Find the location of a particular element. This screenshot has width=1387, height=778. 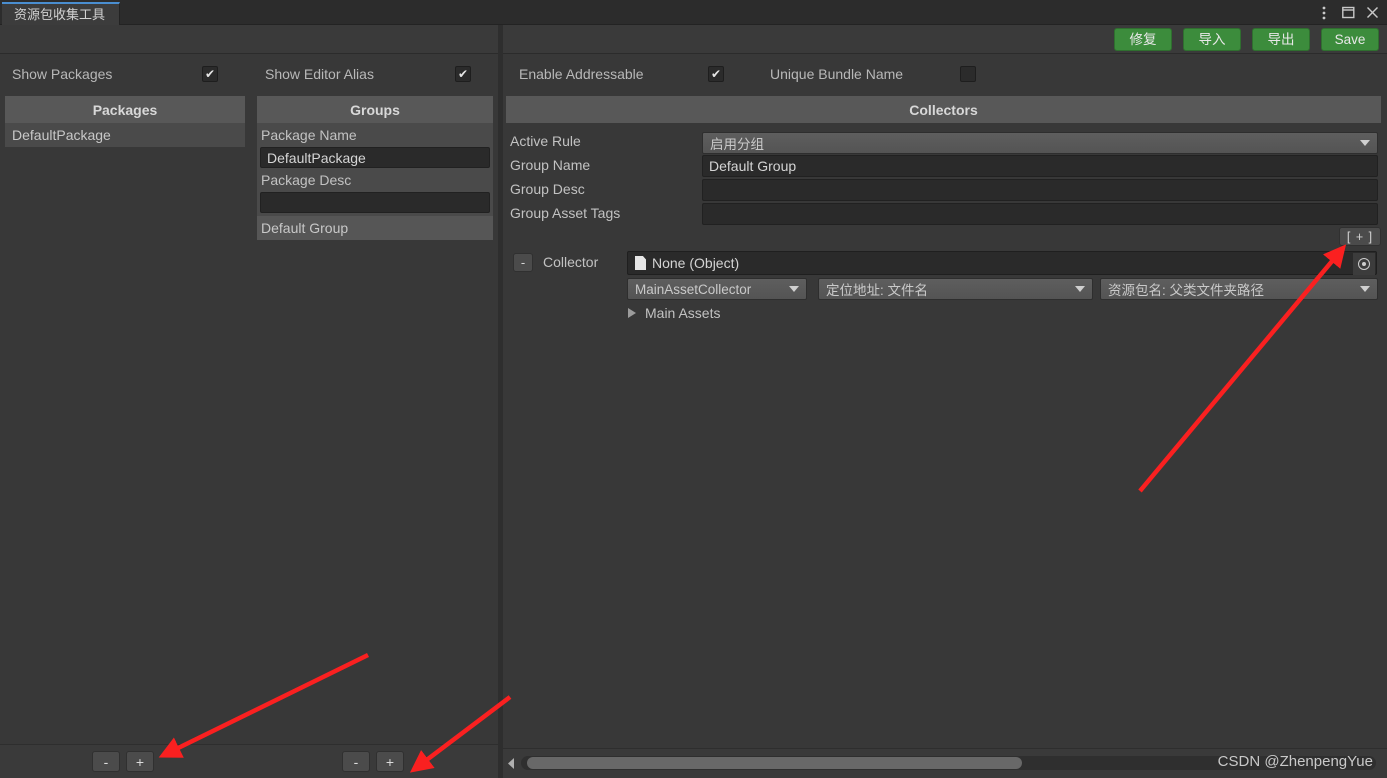

checkbox-unique-bundle-name-wrap is located at coordinates (968, 74).